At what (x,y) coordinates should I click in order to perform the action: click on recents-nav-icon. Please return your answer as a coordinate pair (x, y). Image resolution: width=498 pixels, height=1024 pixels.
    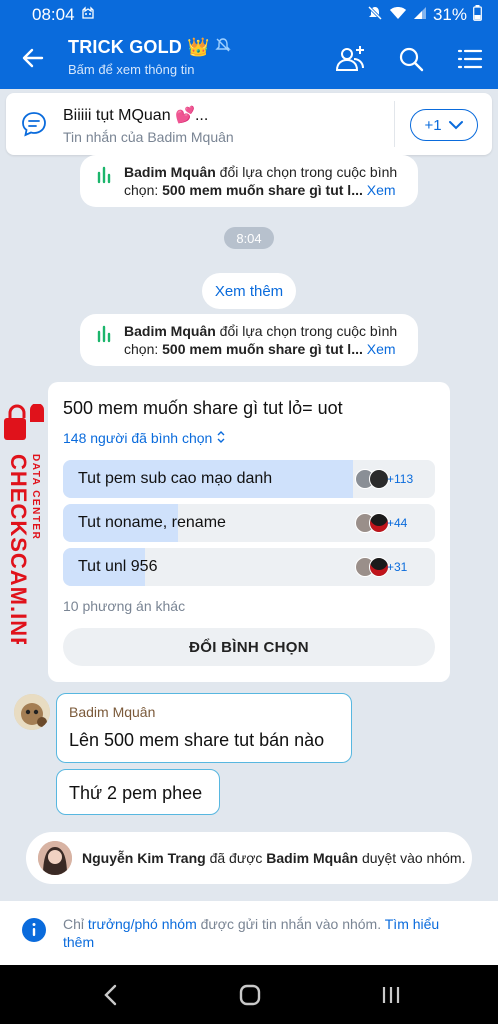
    Looking at the image, I should click on (391, 995).